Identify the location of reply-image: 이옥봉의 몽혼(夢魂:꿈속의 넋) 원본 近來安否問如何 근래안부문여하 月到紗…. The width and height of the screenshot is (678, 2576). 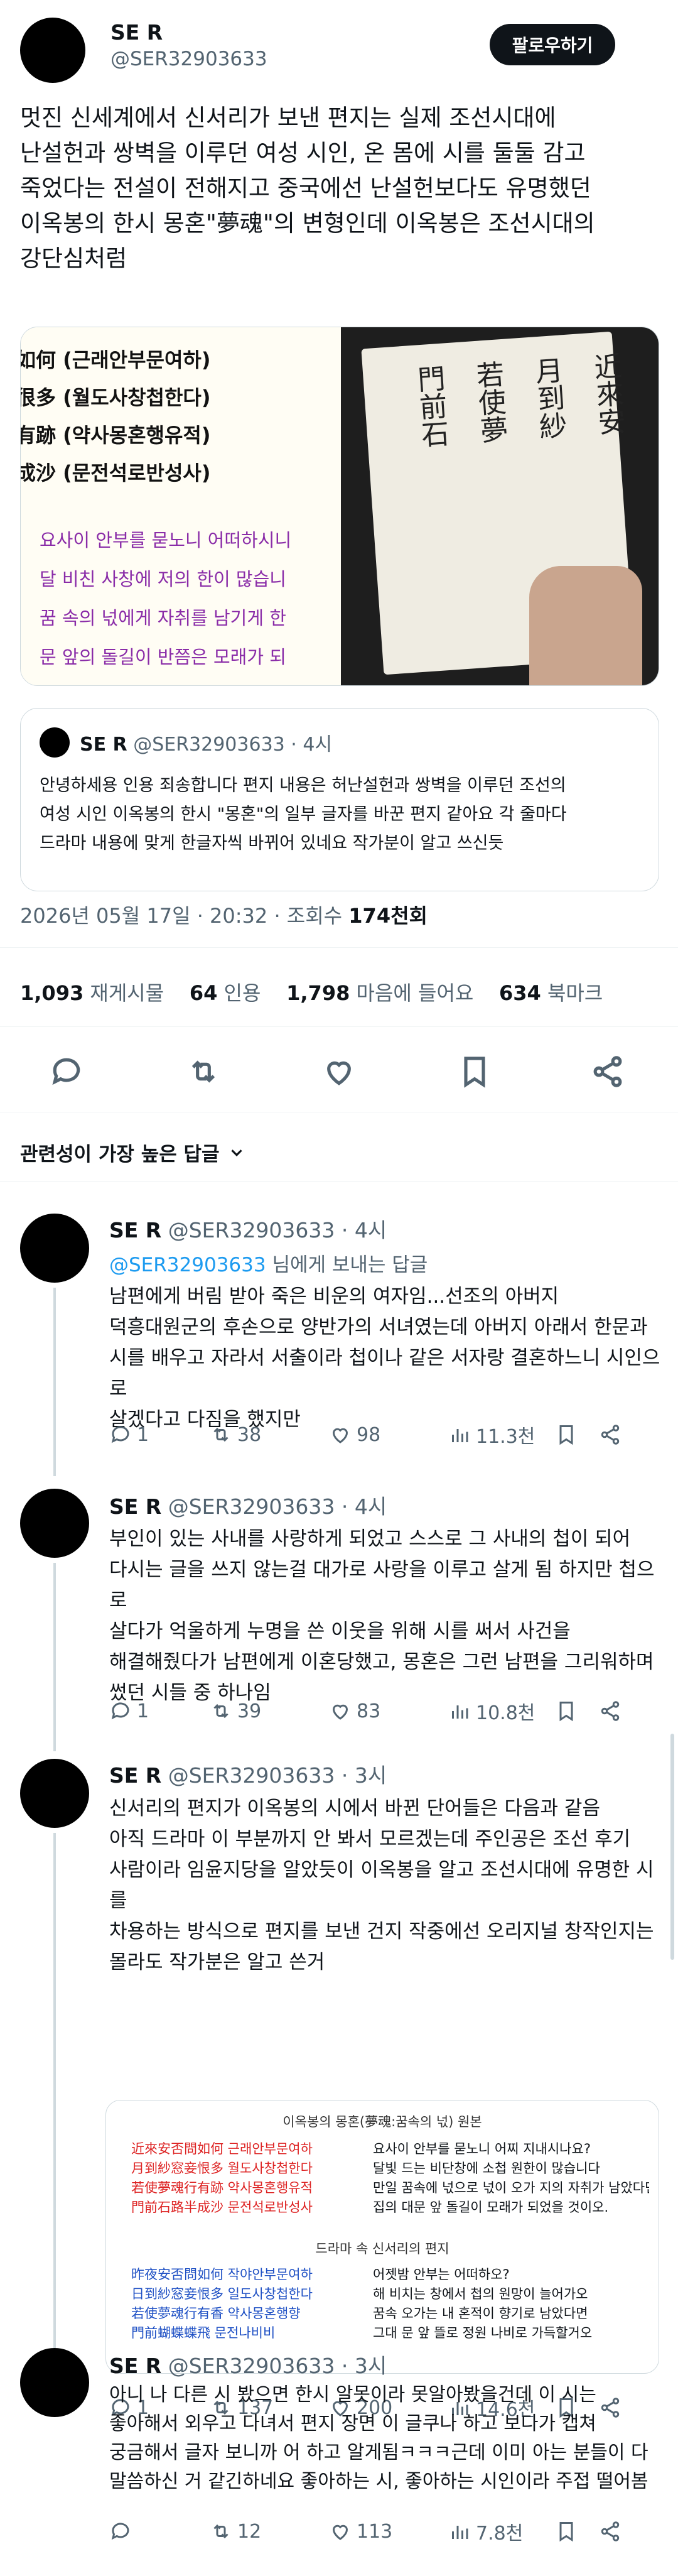
(382, 2237).